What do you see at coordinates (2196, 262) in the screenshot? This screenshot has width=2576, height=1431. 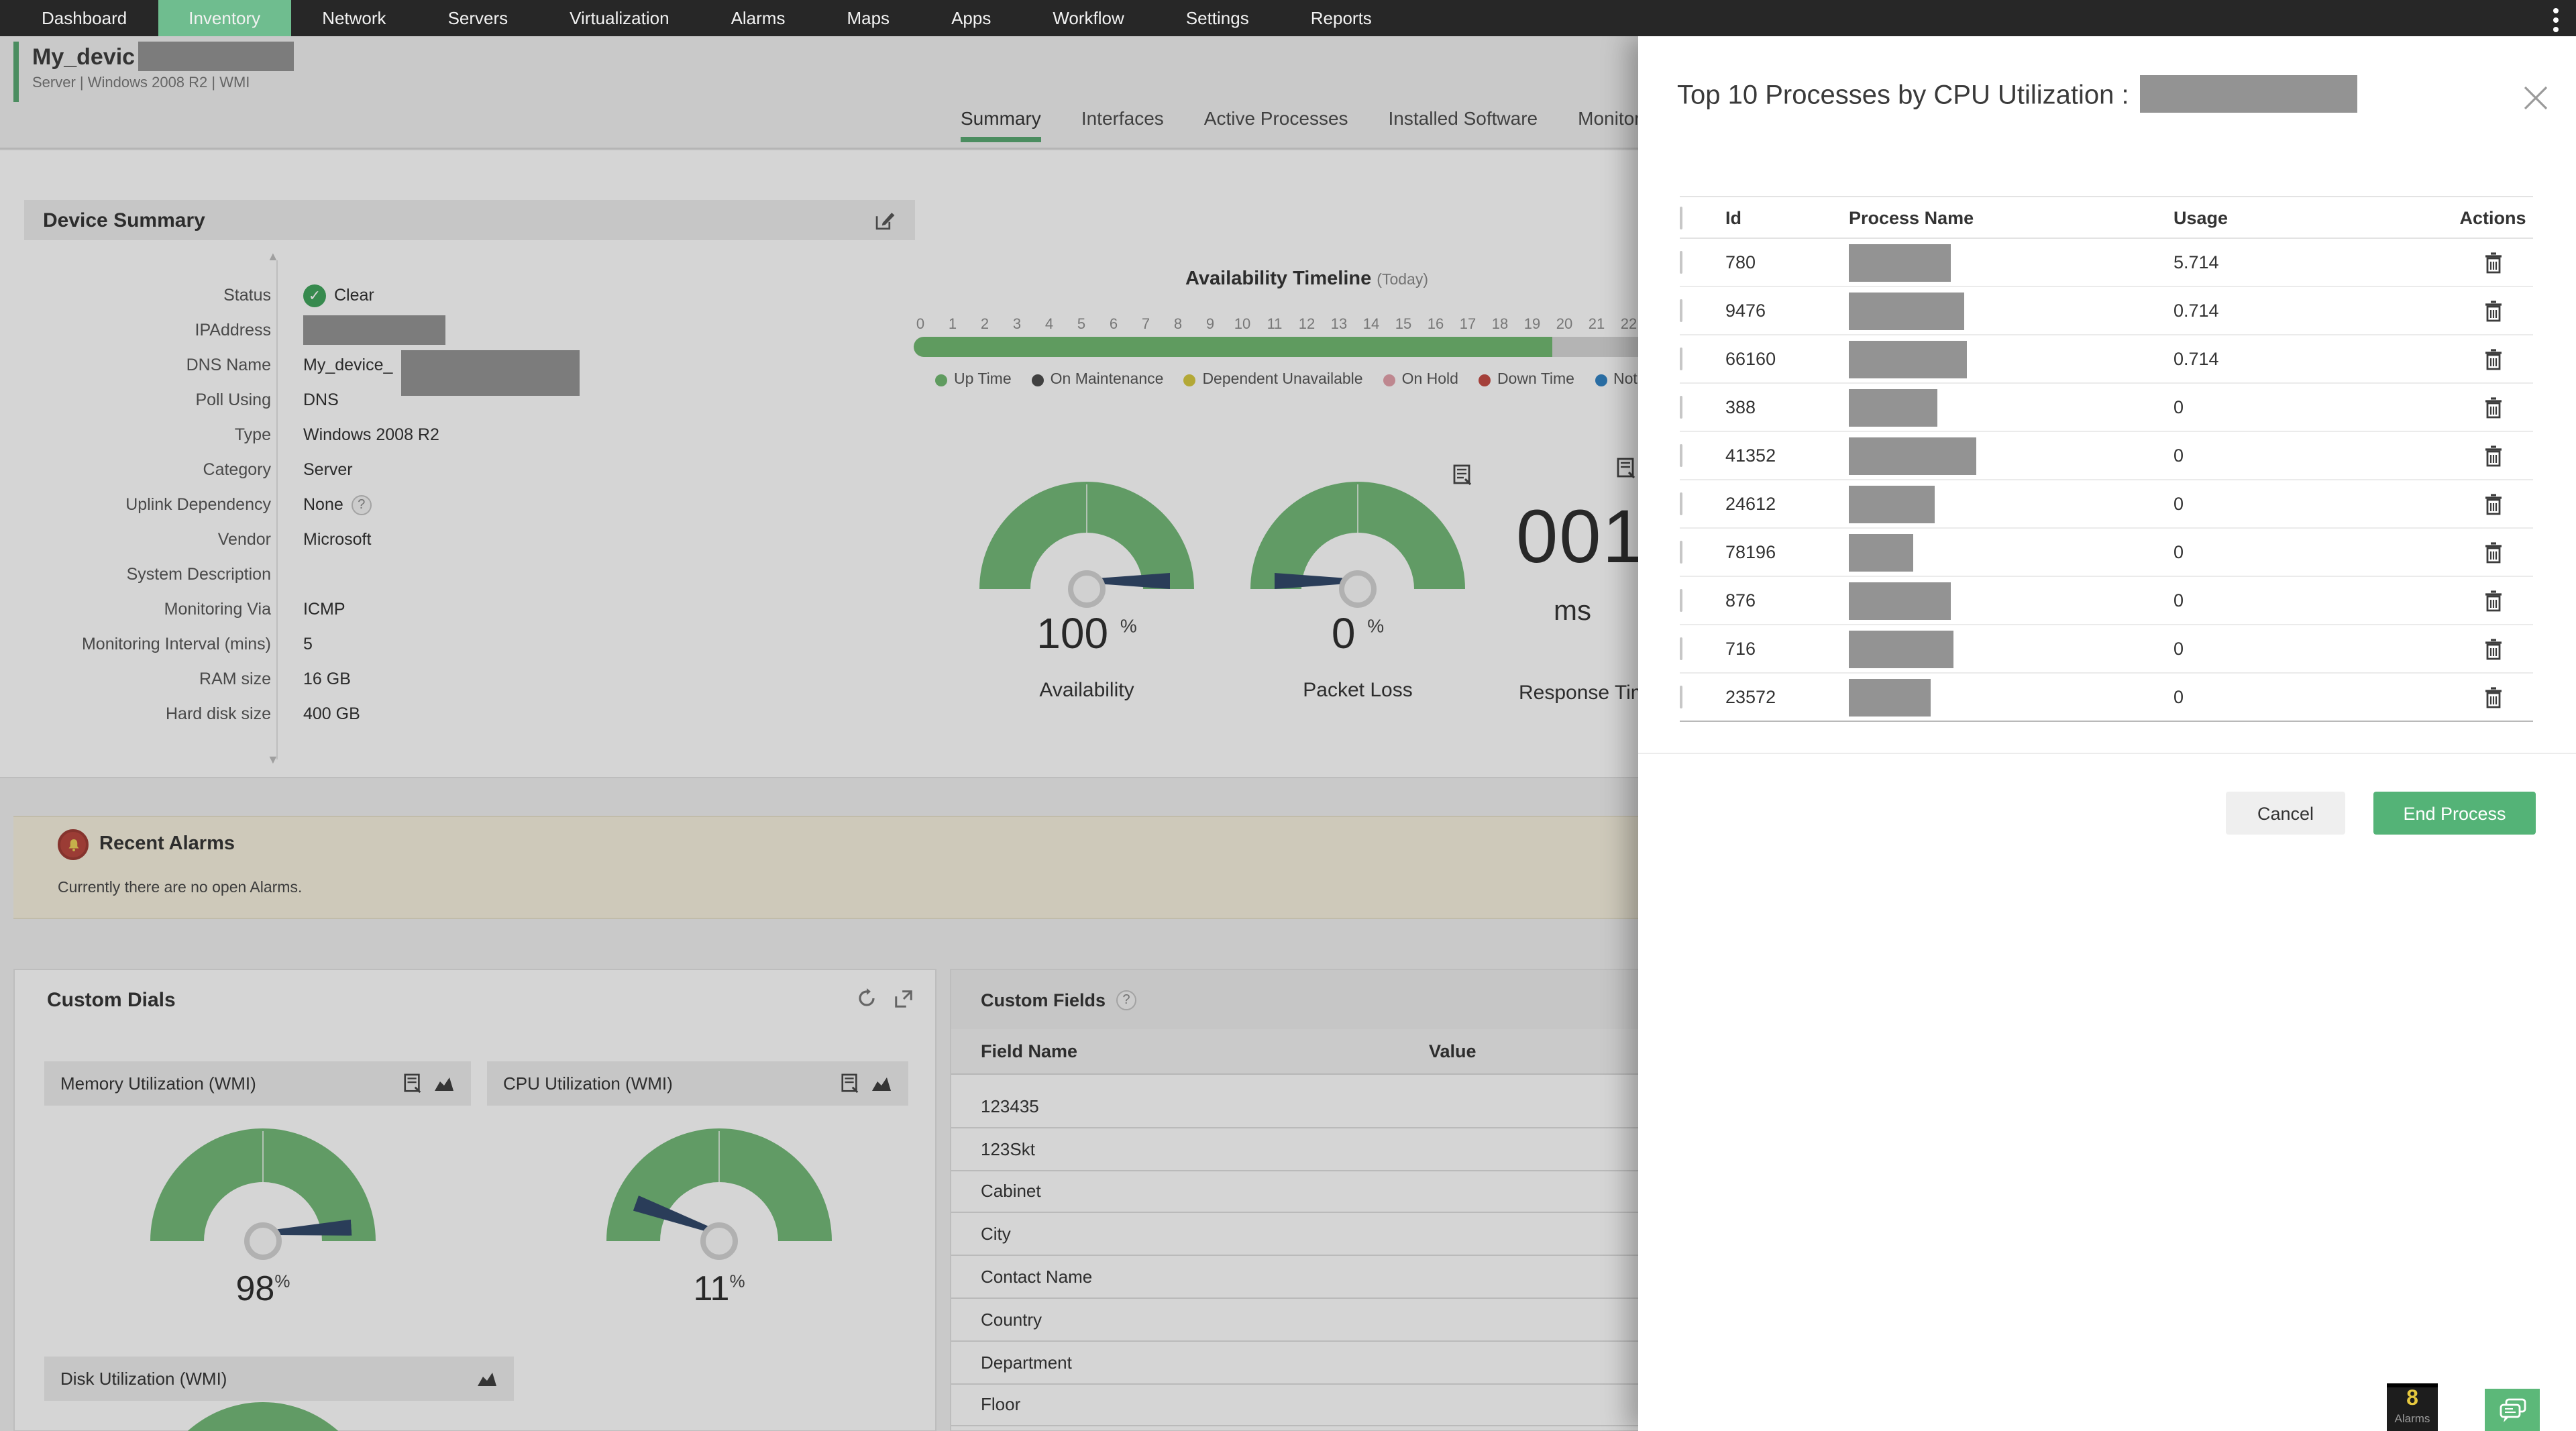 I see `process-usage: 5.714` at bounding box center [2196, 262].